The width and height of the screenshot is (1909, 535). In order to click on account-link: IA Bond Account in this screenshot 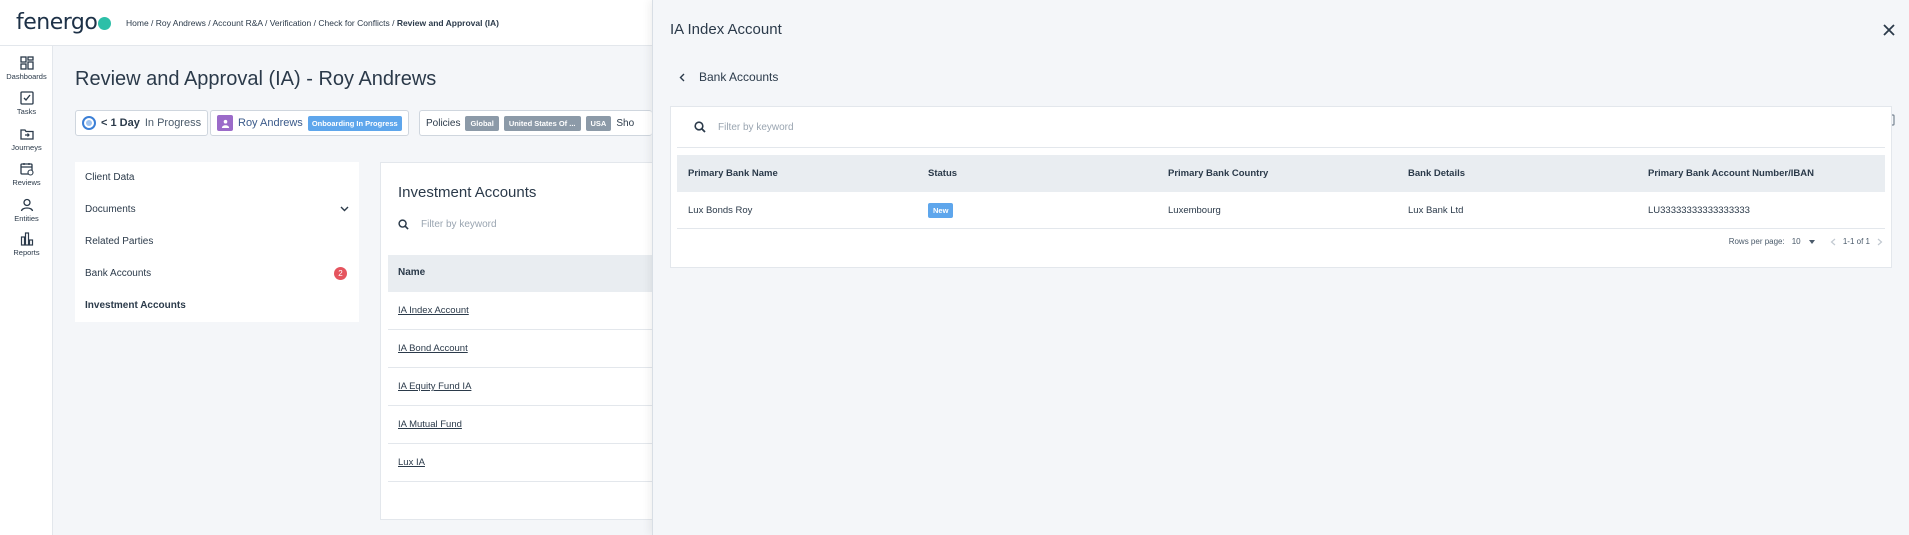, I will do `click(433, 348)`.